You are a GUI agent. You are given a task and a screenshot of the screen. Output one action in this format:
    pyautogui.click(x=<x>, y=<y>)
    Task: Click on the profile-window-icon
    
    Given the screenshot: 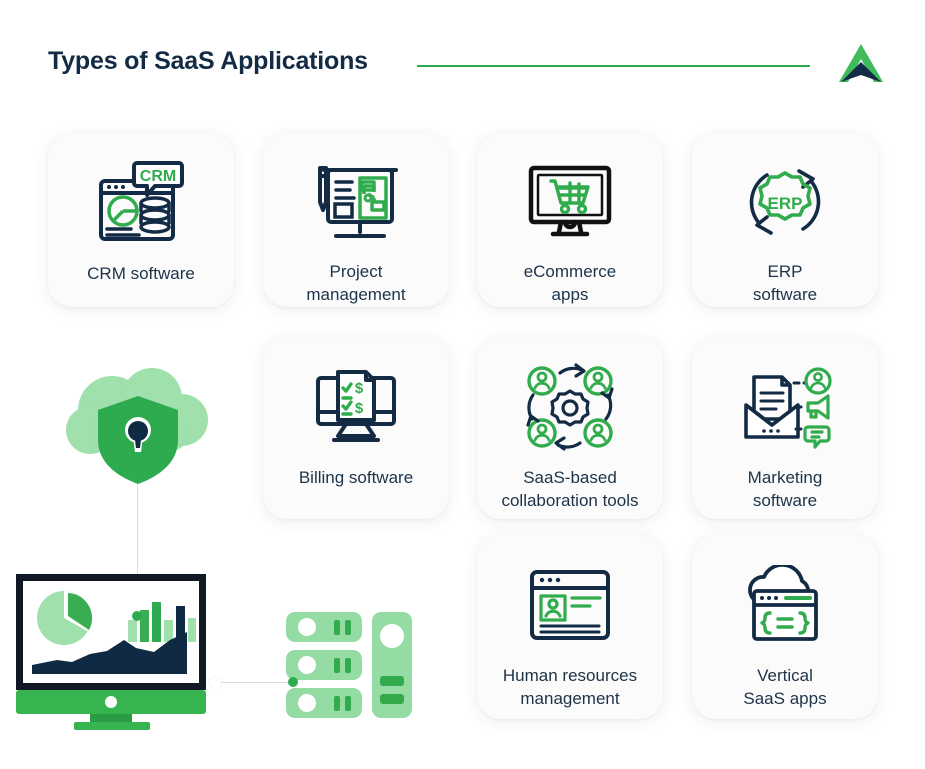 What is the action you would take?
    pyautogui.click(x=570, y=605)
    